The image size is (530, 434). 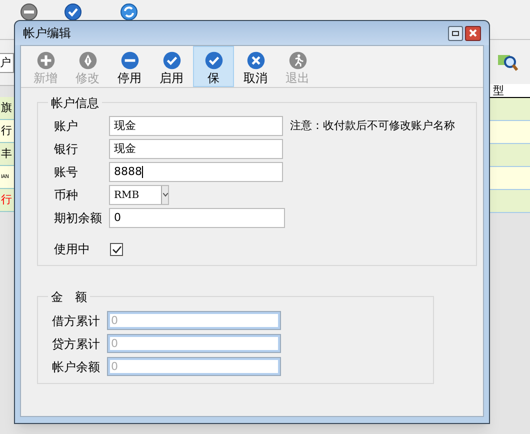 I want to click on field-label: 银行, so click(x=66, y=149).